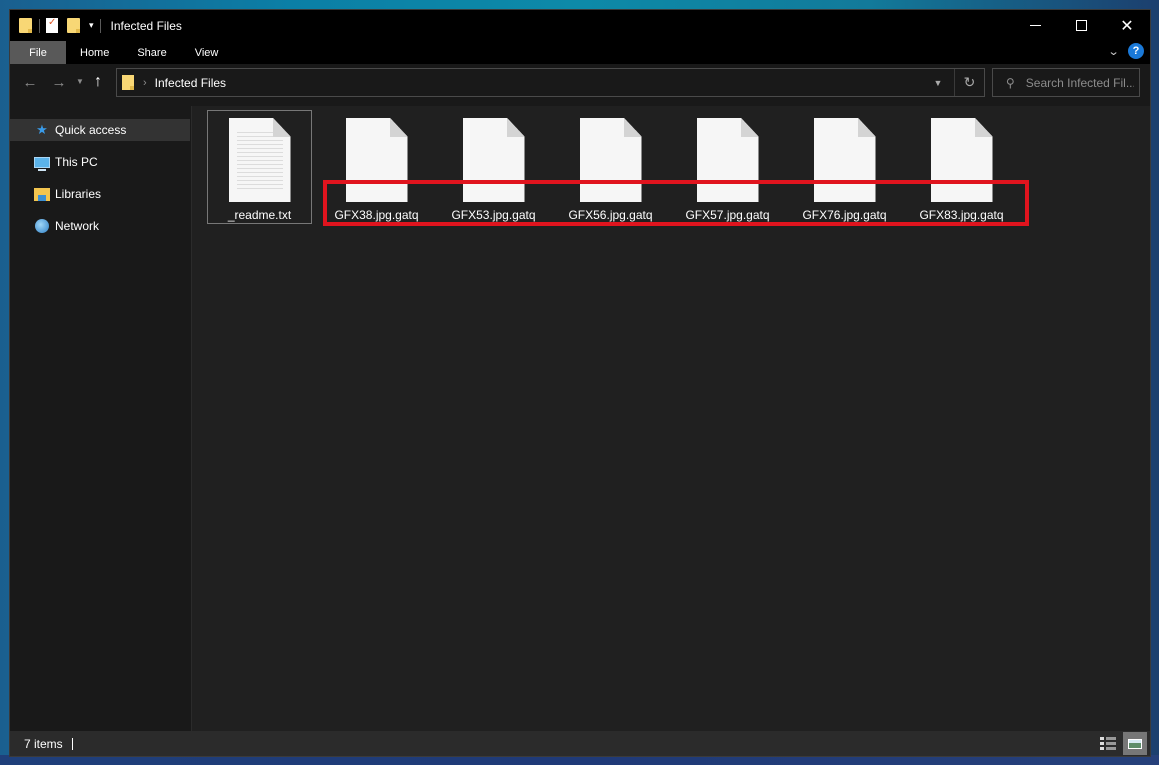 The image size is (1159, 765). Describe the element at coordinates (610, 215) in the screenshot. I see `file-name: GFX56.jpg.gatq` at that location.